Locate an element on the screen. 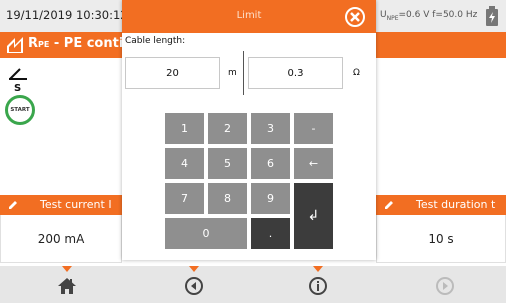 This screenshot has width=506, height=303. title-sub: PE is located at coordinates (44, 44).